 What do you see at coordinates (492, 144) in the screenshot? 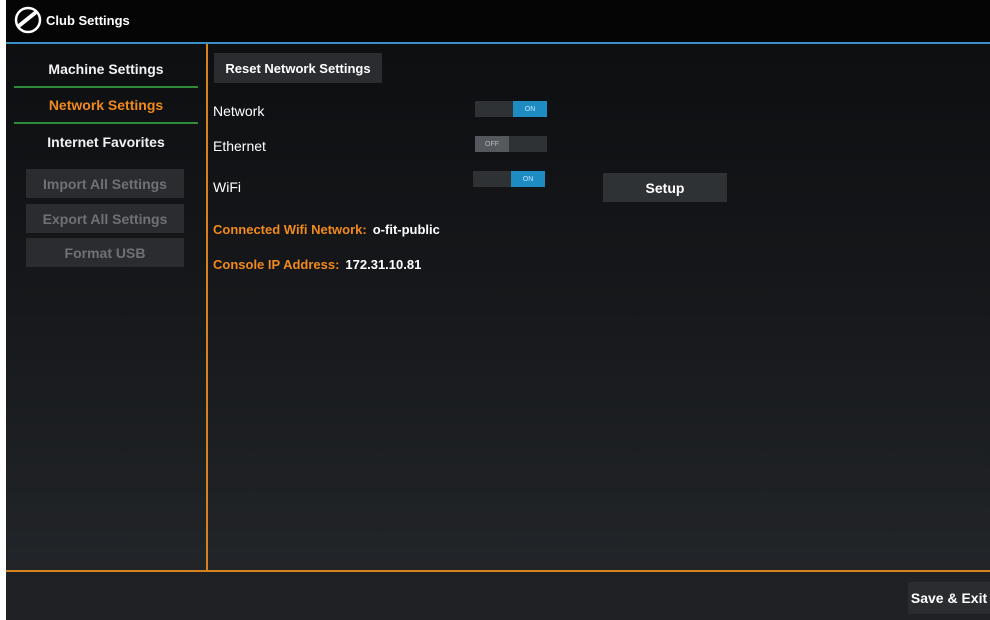
I see `toggle-state: OFF` at bounding box center [492, 144].